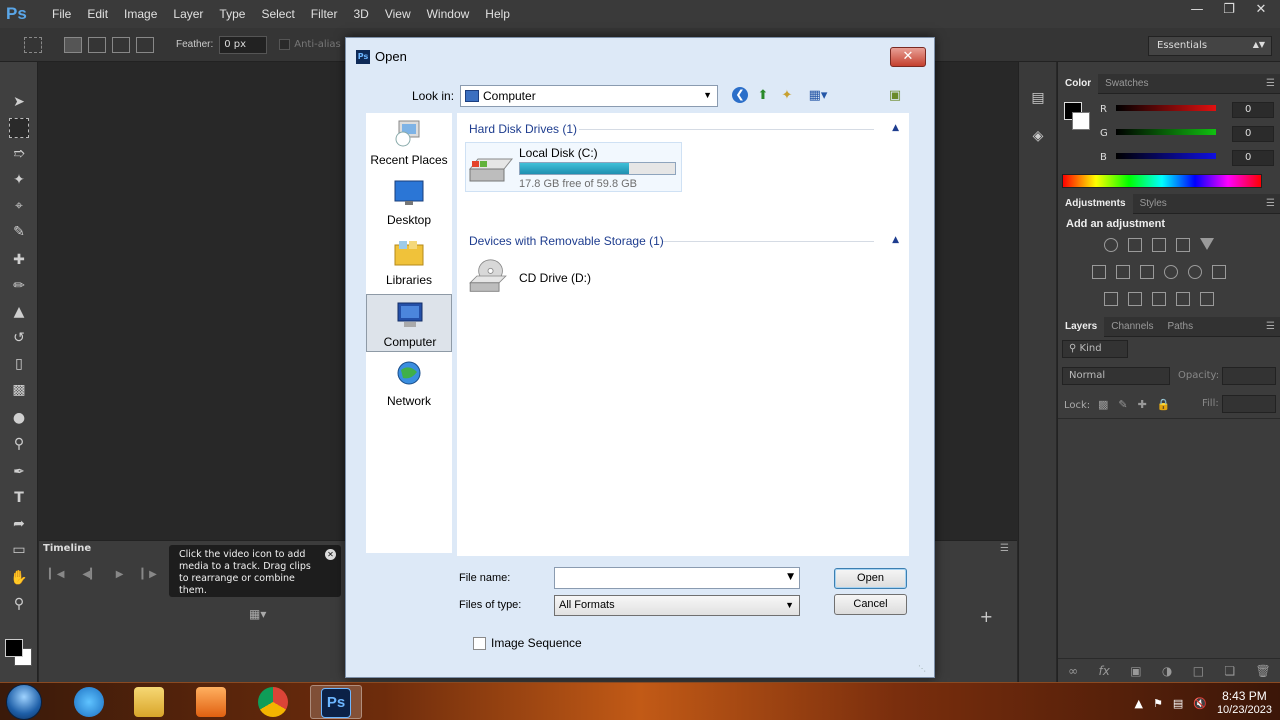  Describe the element at coordinates (1229, 671) in the screenshot. I see `new-layer-icon: ❏` at that location.